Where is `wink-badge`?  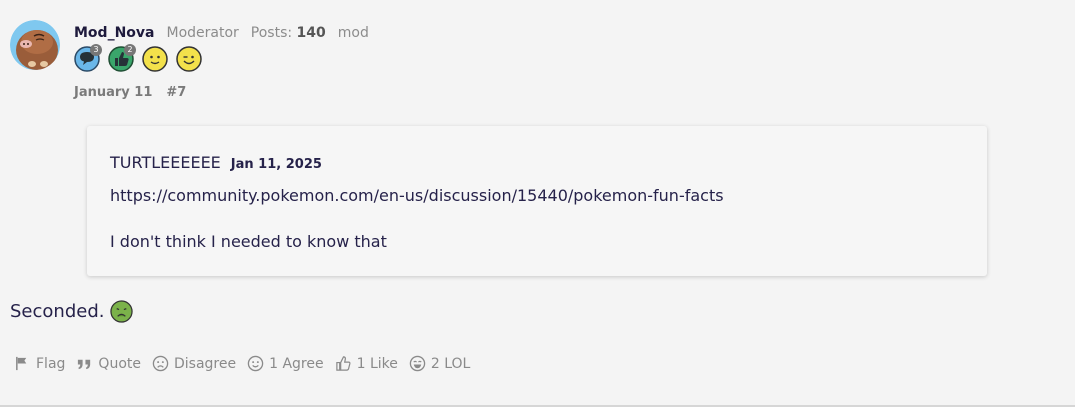
wink-badge is located at coordinates (189, 59).